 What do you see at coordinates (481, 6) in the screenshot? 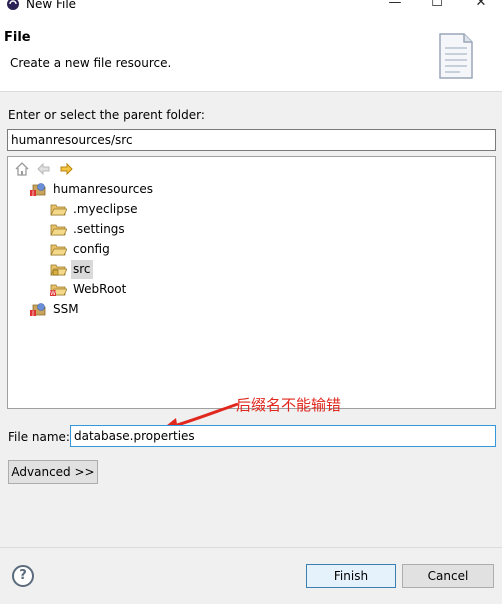
I see `close-button: ✕` at bounding box center [481, 6].